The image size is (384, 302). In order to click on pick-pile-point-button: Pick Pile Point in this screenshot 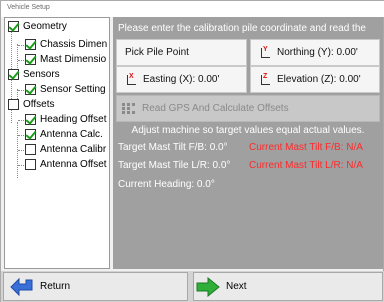, I will do `click(181, 52)`.